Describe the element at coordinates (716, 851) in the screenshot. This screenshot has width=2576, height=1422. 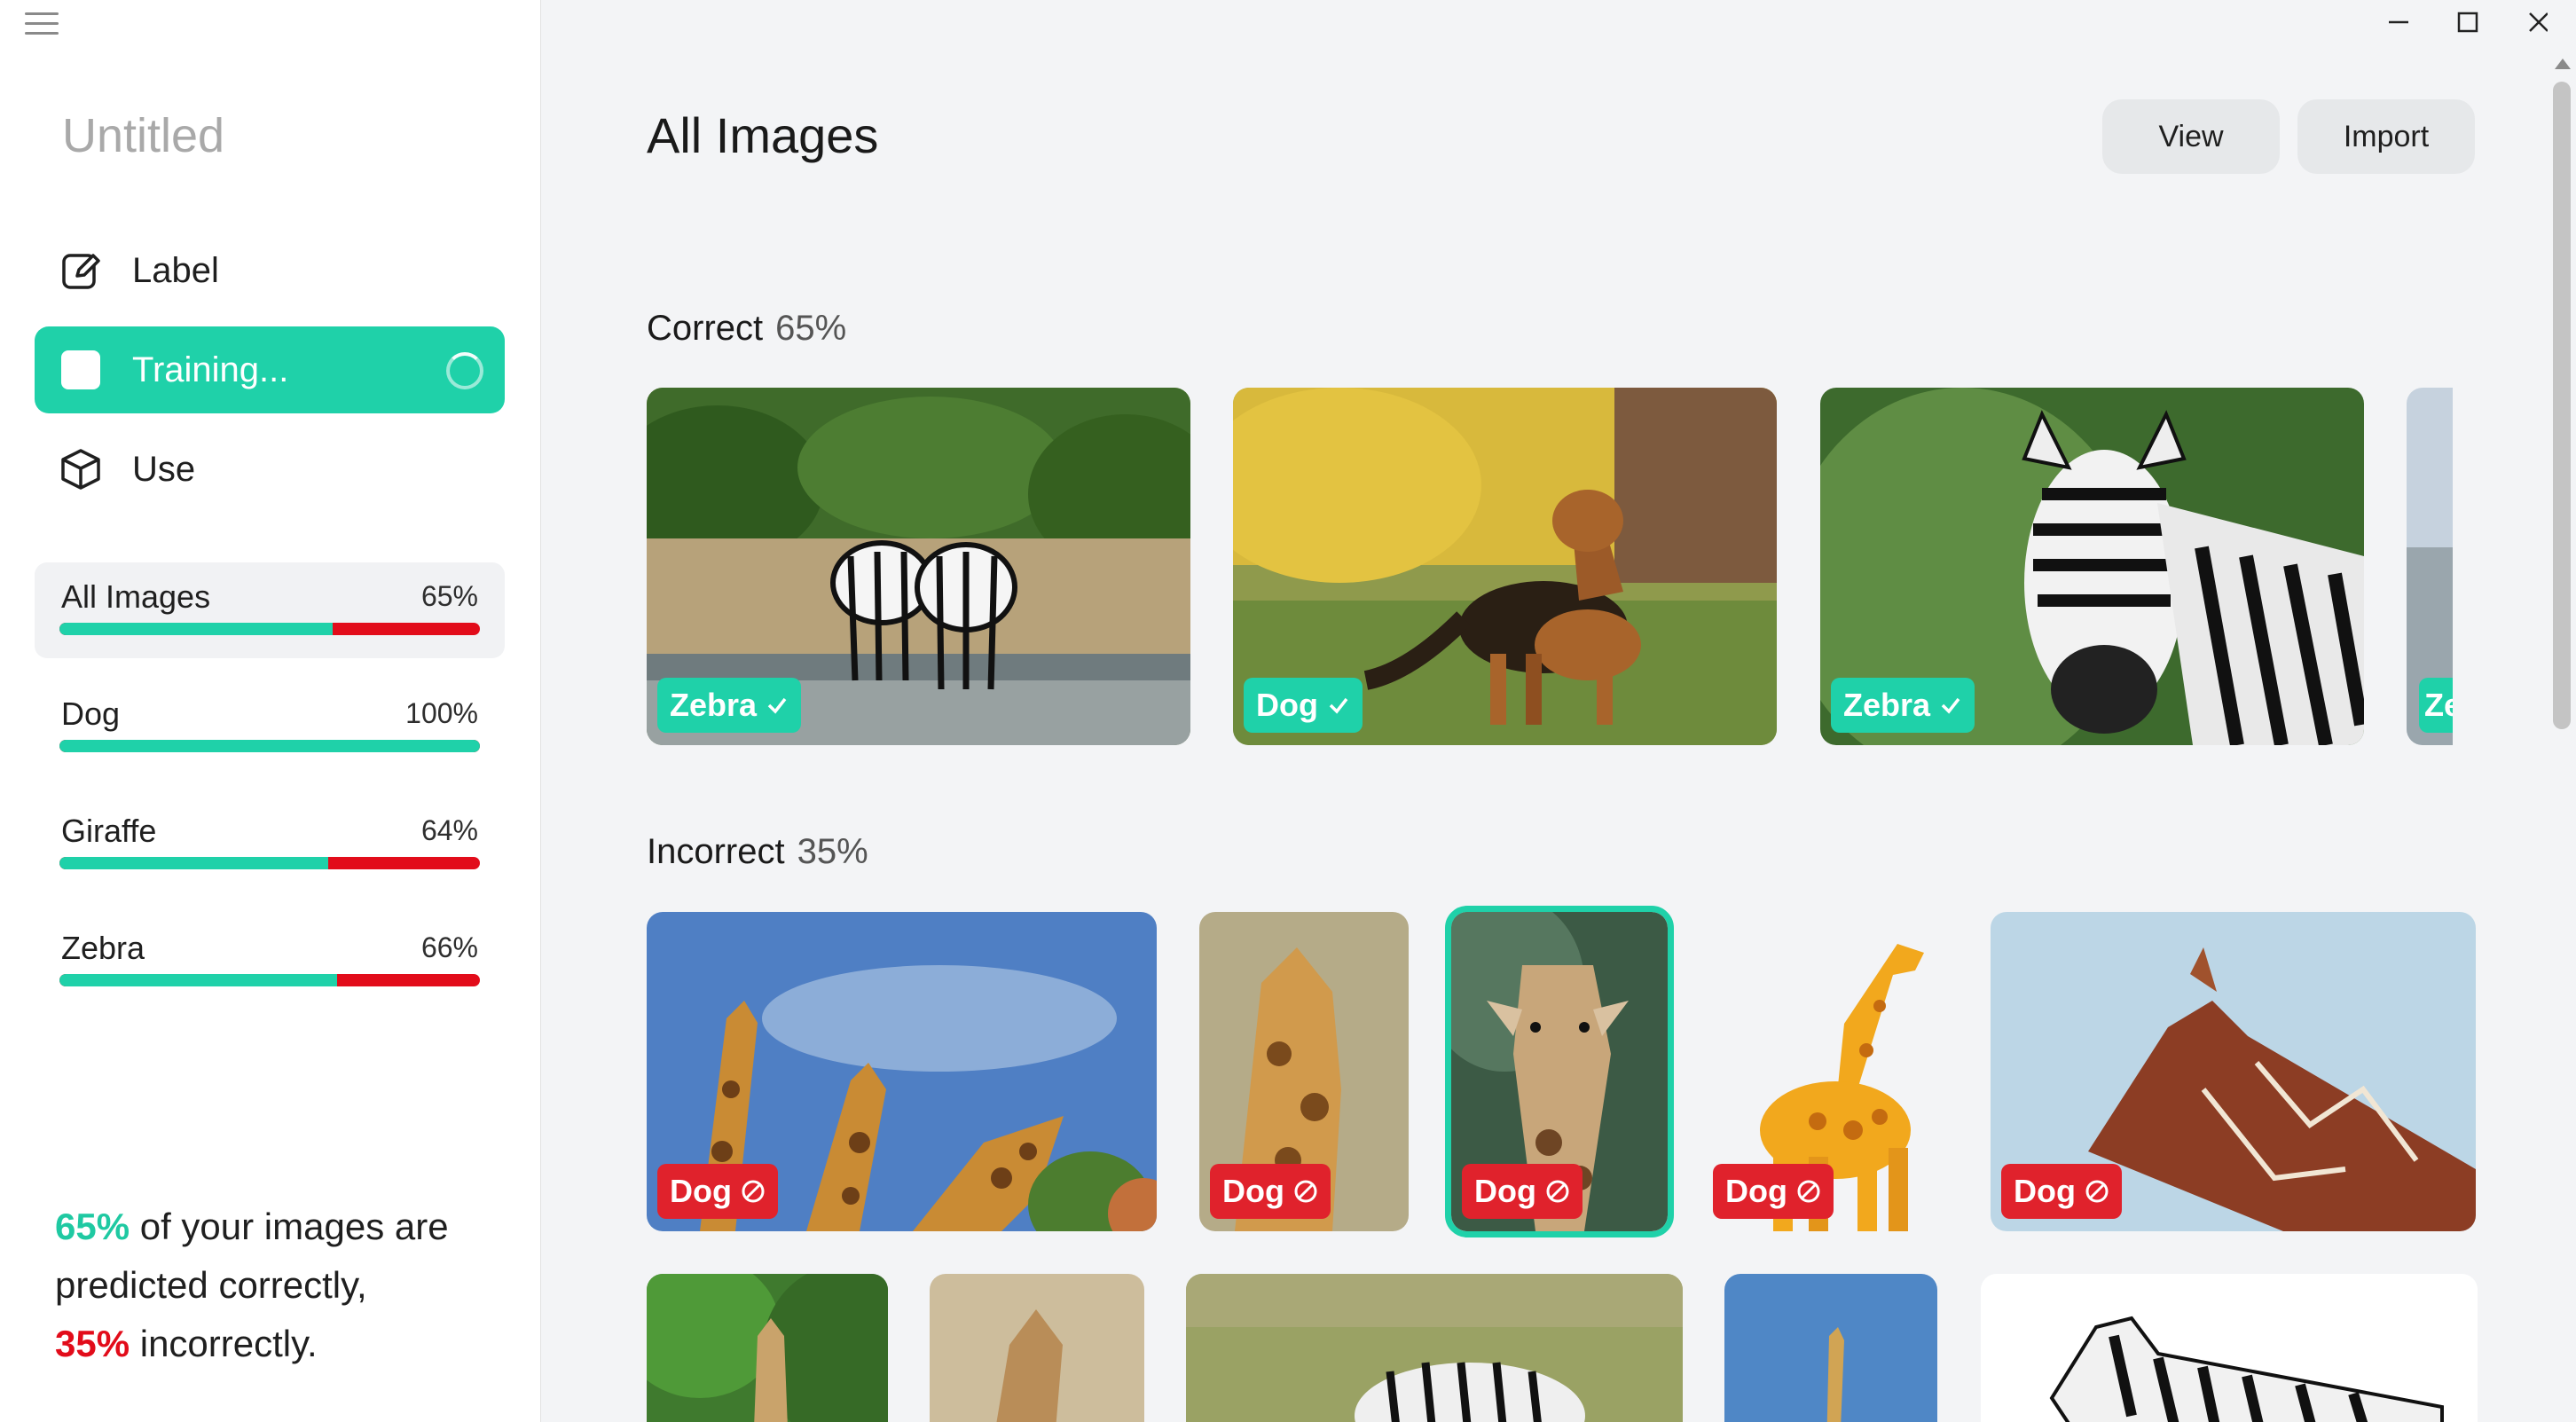
I see `section-name: Incorrect` at that location.